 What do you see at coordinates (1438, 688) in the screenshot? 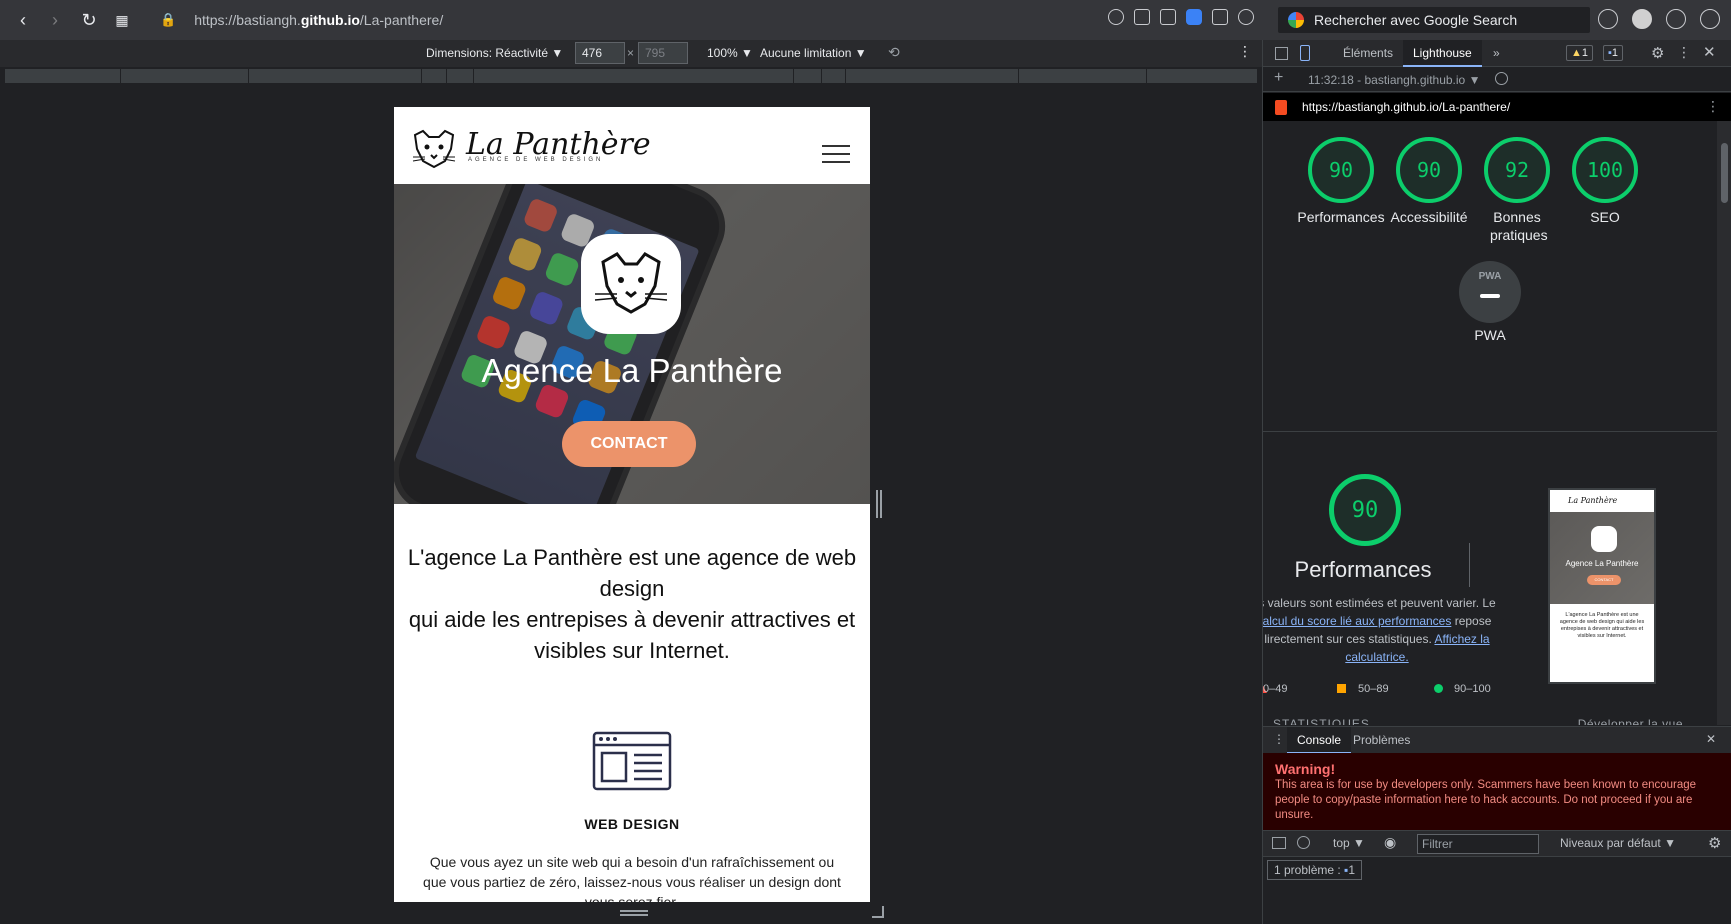
I see `legend-pass-icon` at bounding box center [1438, 688].